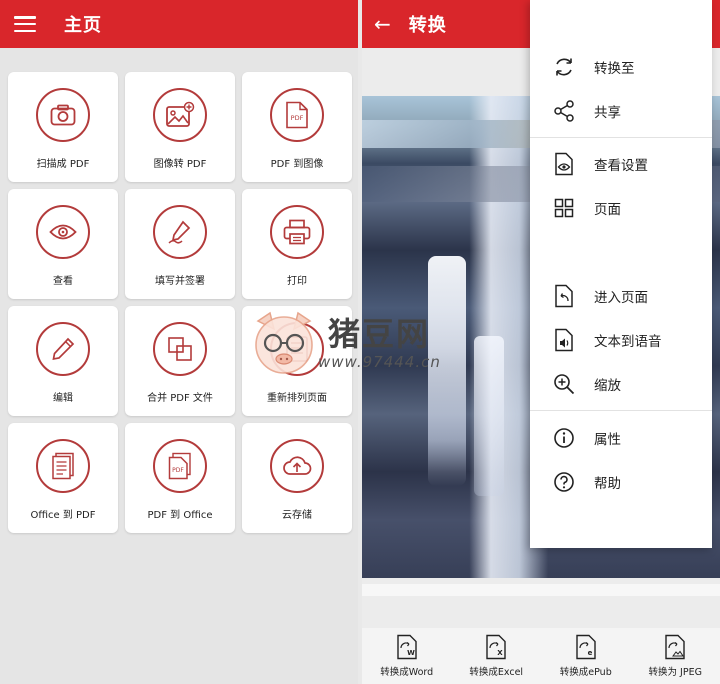 The height and width of the screenshot is (684, 720). I want to click on menu-item-view-settings: 查看设置, so click(621, 164).